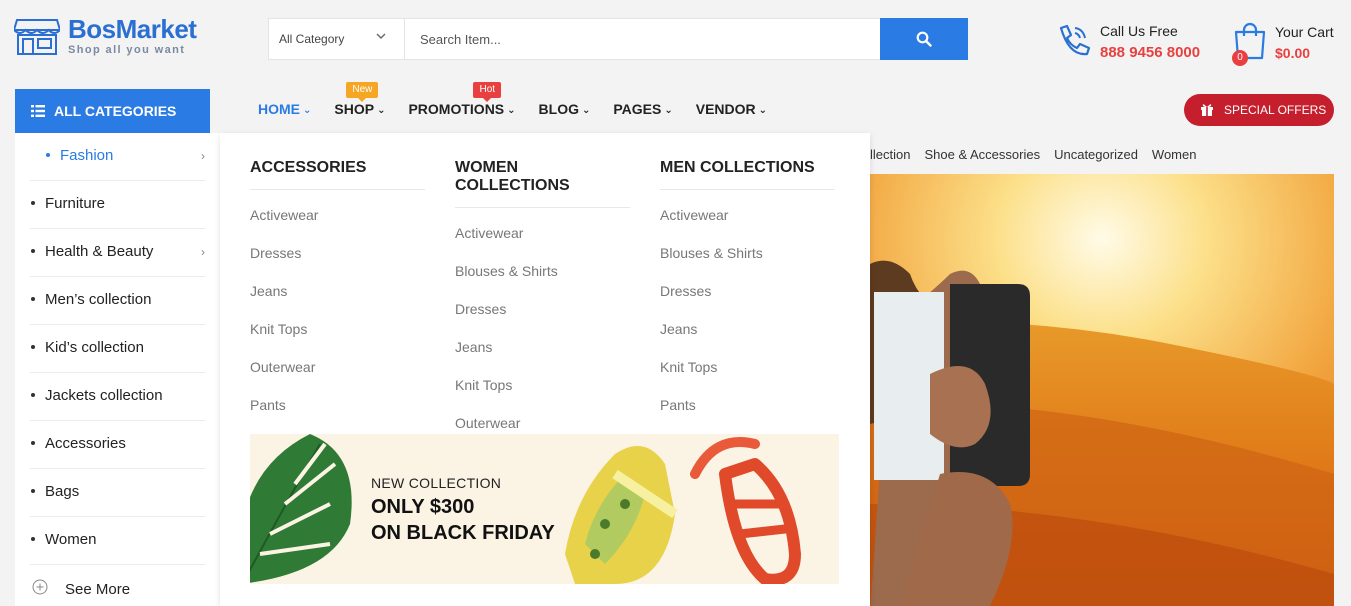 The width and height of the screenshot is (1351, 606). Describe the element at coordinates (279, 109) in the screenshot. I see `nav-home-label: HOME` at that location.